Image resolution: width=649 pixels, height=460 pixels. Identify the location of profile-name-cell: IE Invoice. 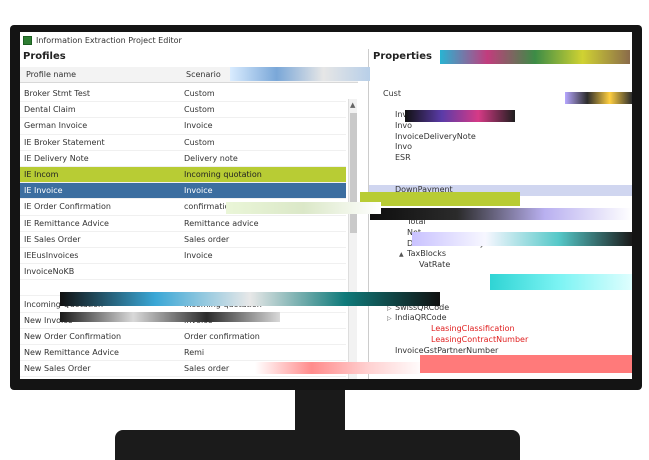
(43, 191).